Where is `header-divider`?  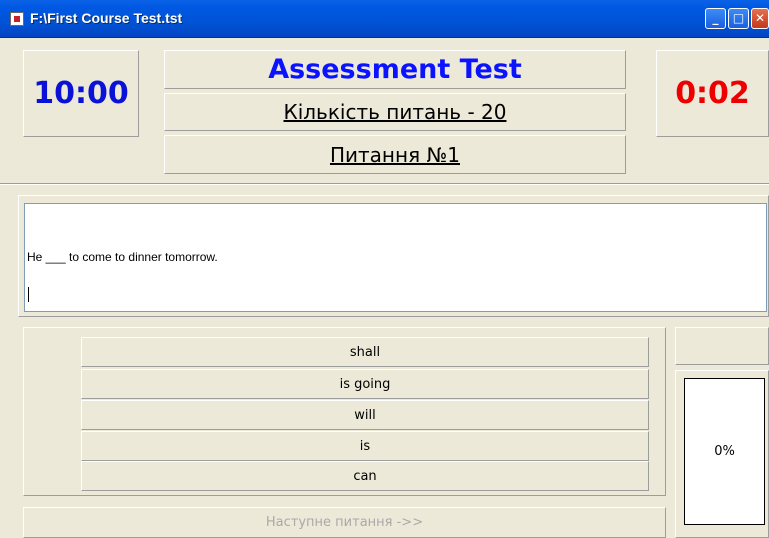
header-divider is located at coordinates (384, 184).